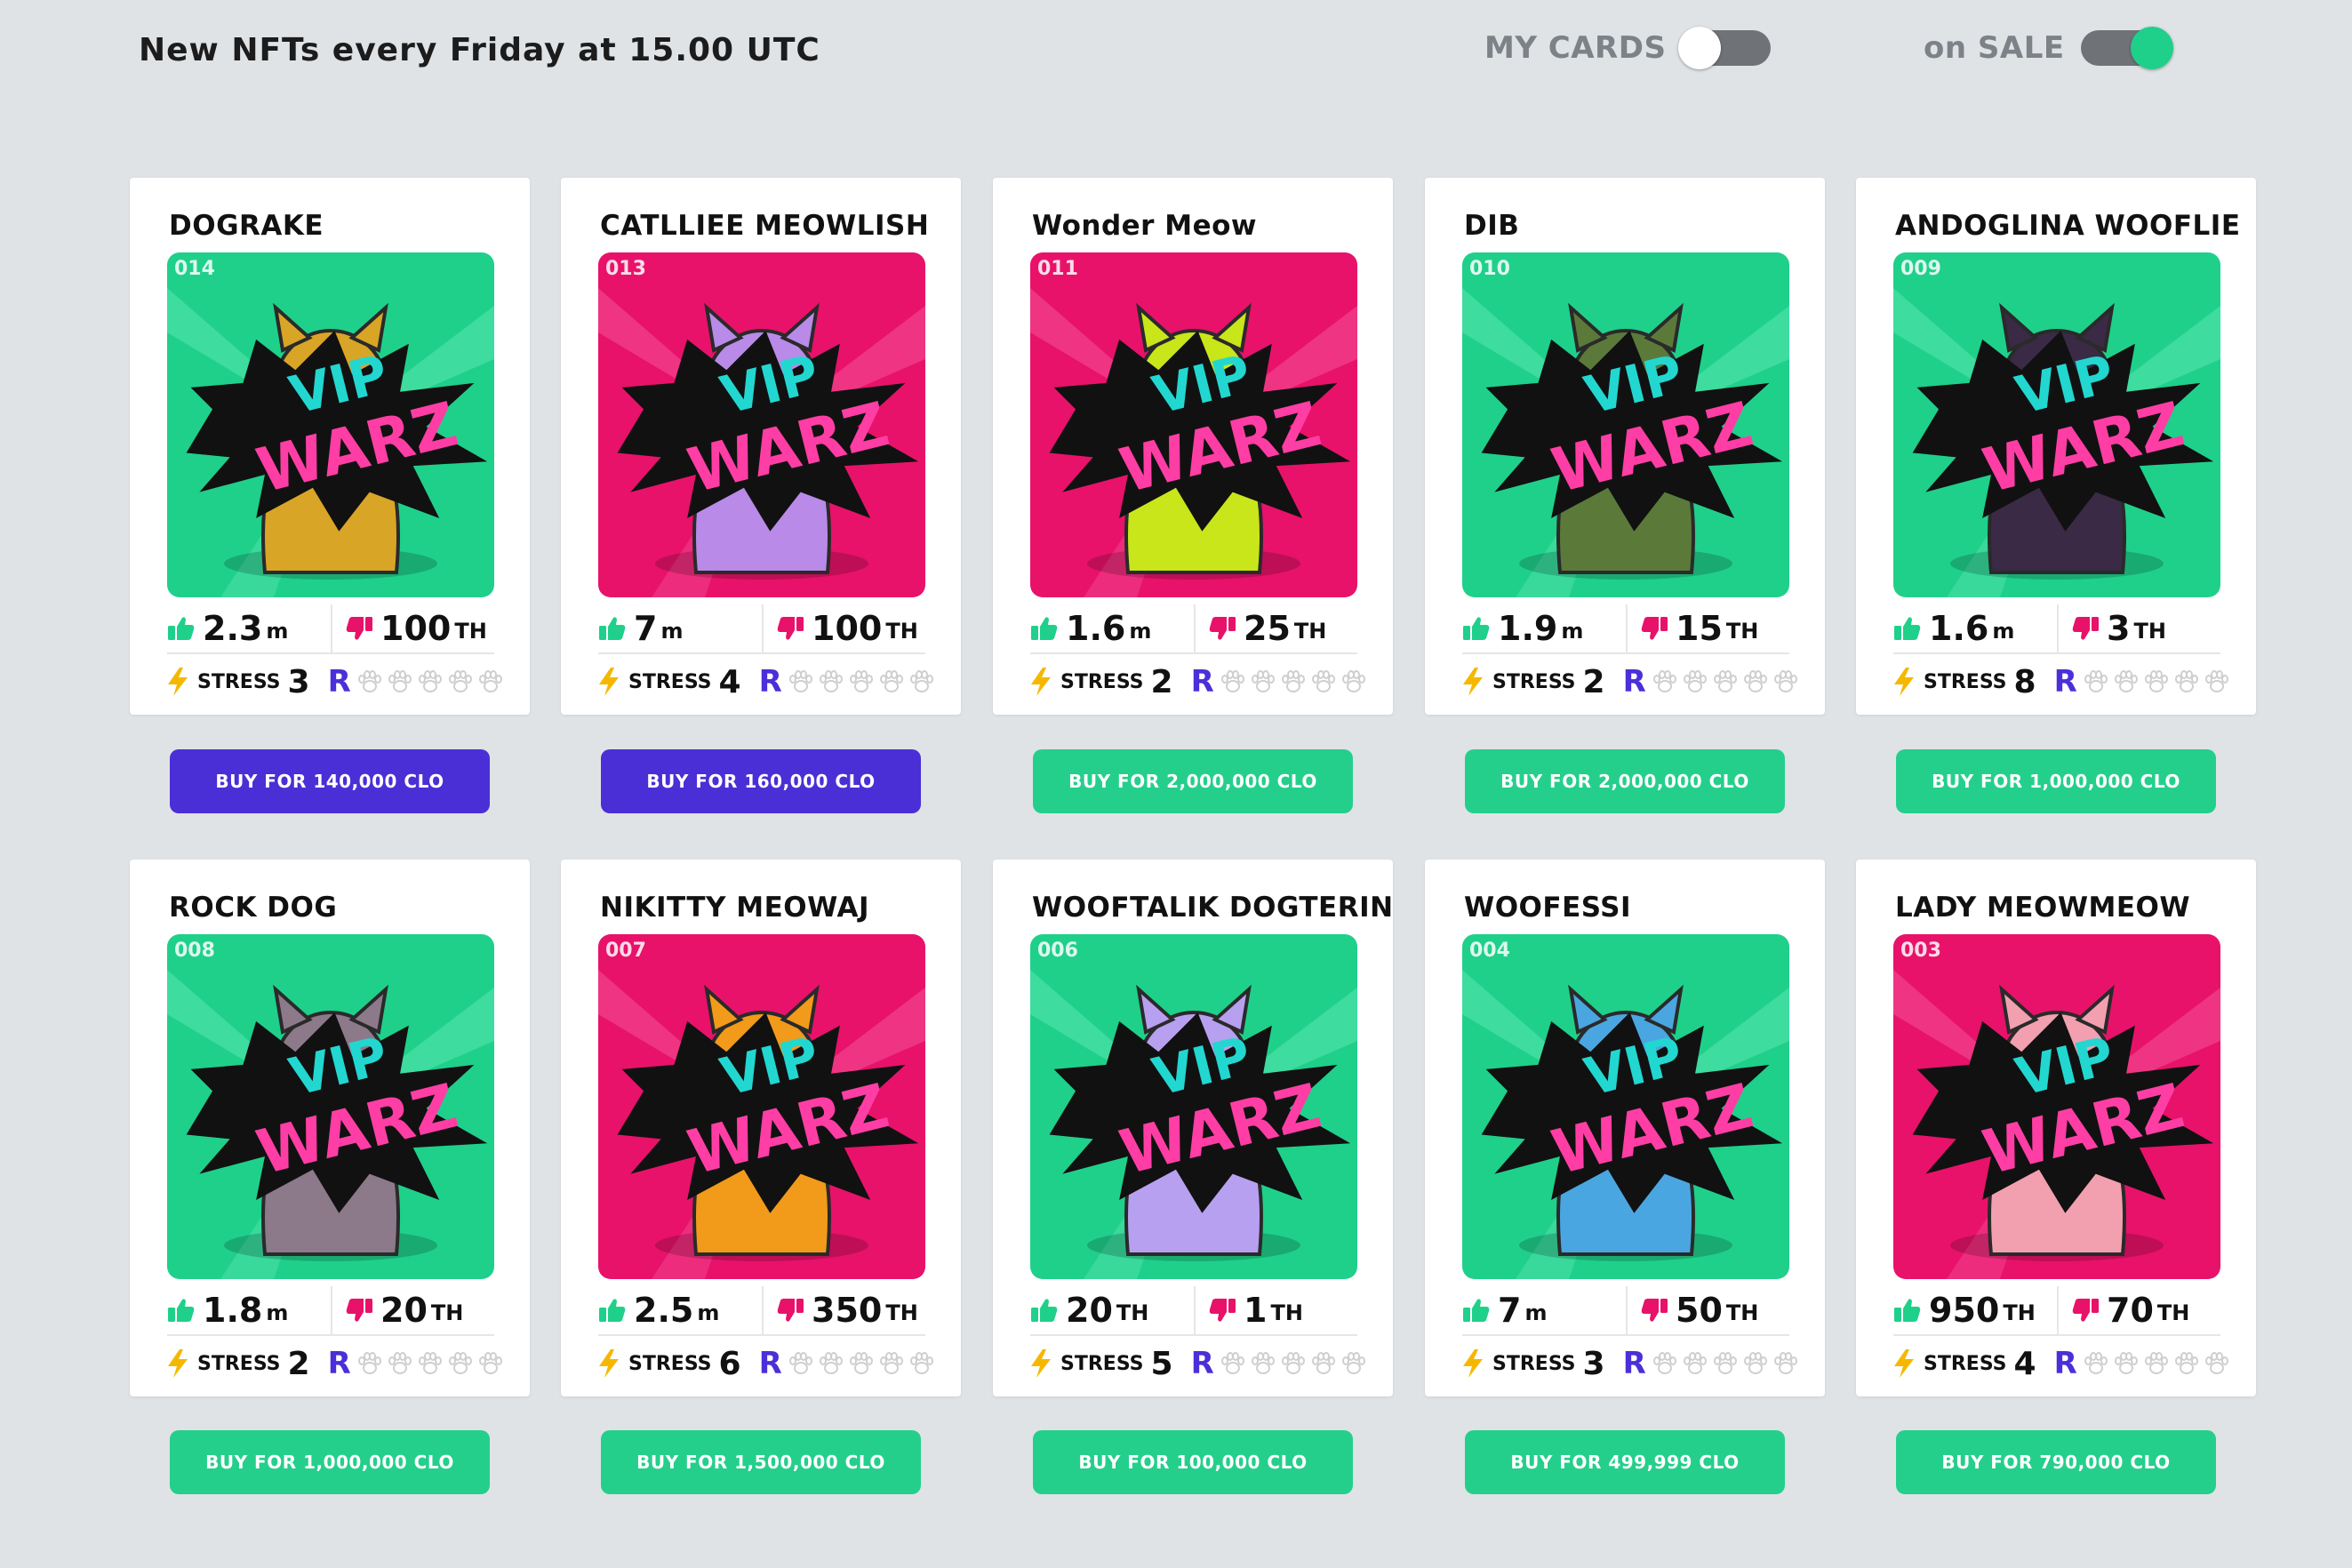 The width and height of the screenshot is (2352, 1568). I want to click on dislikes-value: 50, so click(1699, 1310).